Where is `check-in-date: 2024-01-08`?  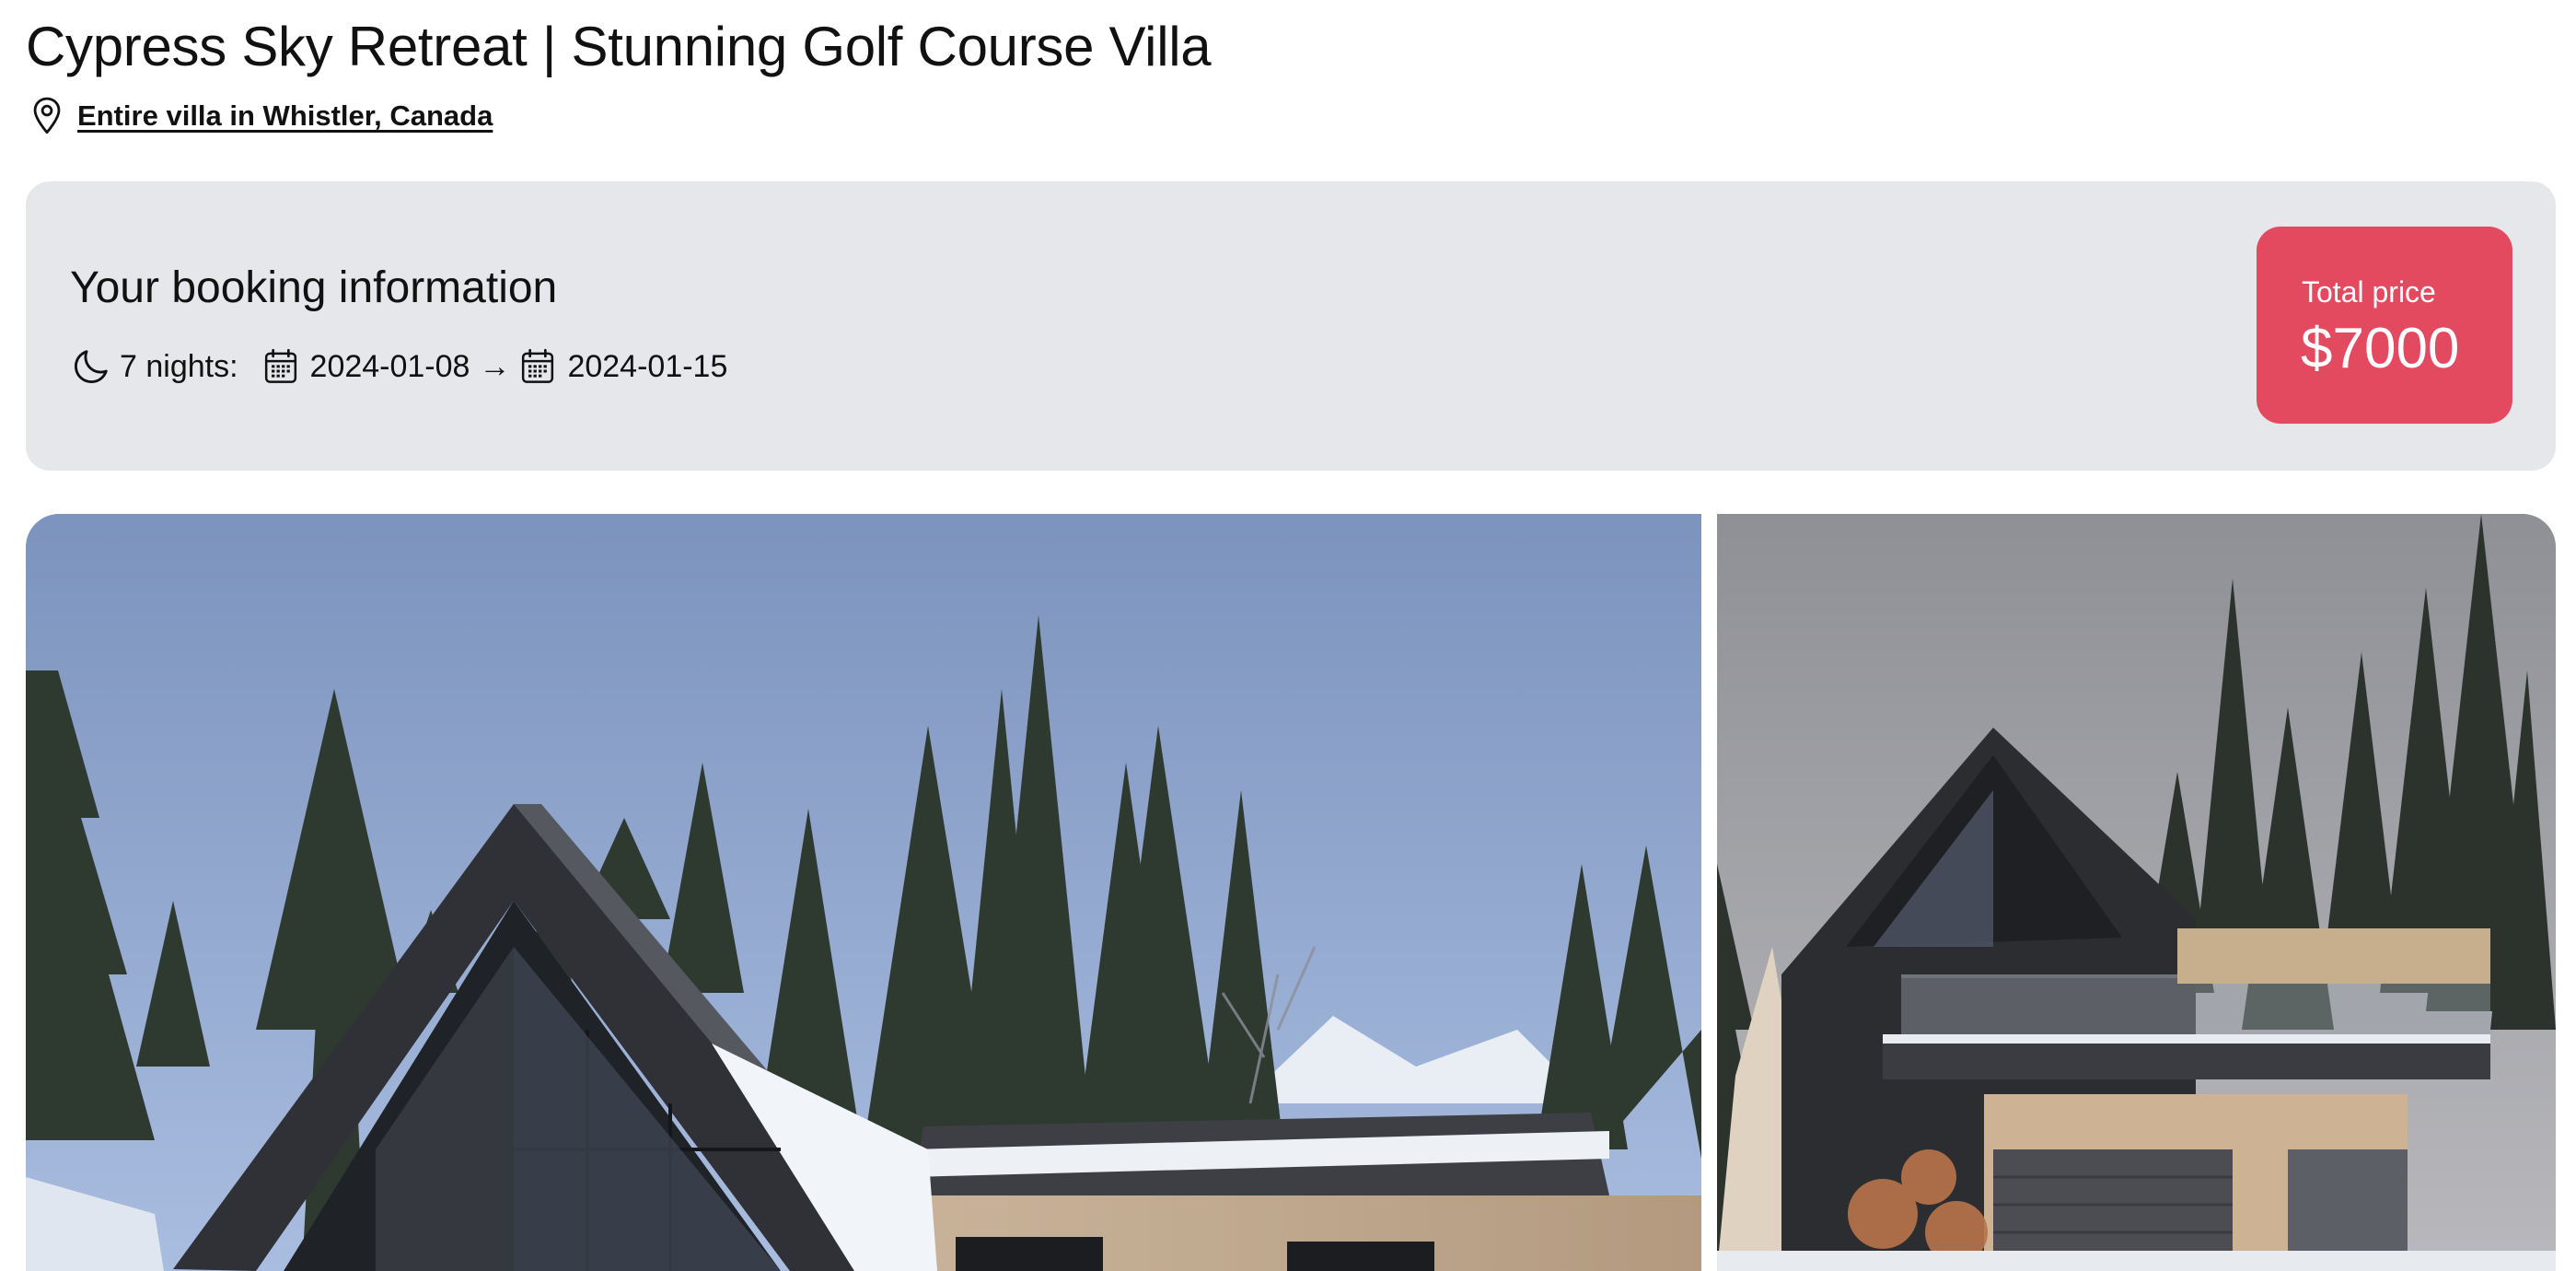
check-in-date: 2024-01-08 is located at coordinates (389, 366).